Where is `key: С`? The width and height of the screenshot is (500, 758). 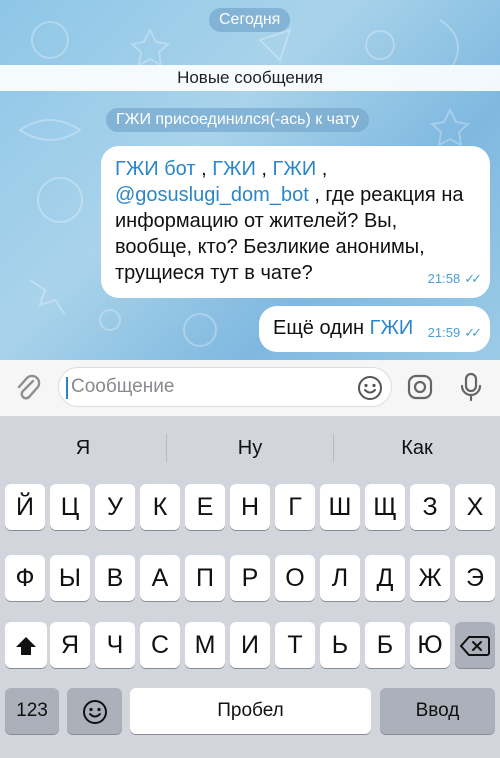
key: С is located at coordinates (160, 645).